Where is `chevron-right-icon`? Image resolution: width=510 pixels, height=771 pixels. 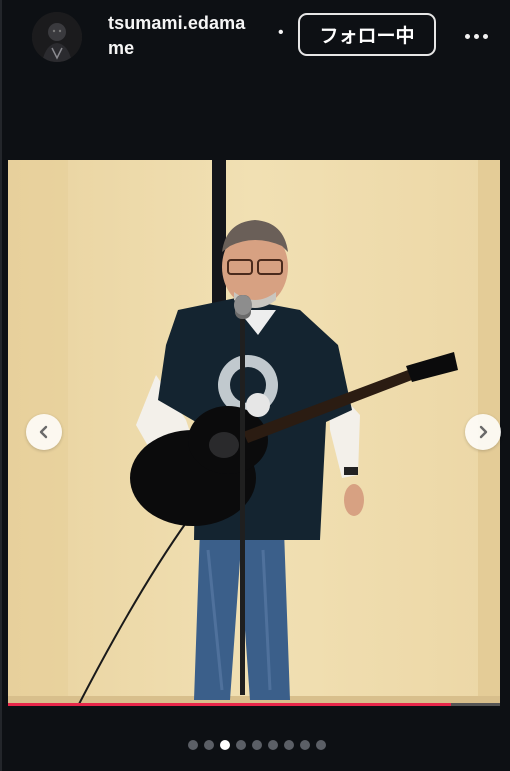
chevron-right-icon is located at coordinates (483, 432).